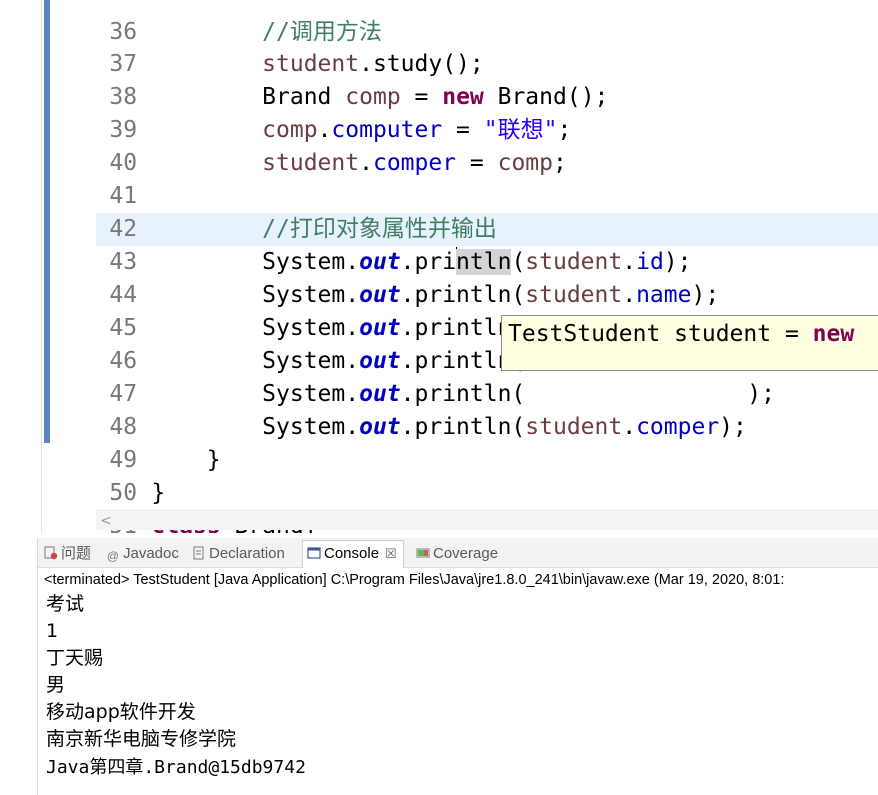 Image resolution: width=878 pixels, height=795 pixels. I want to click on tooltip-keyword: new, so click(833, 334).